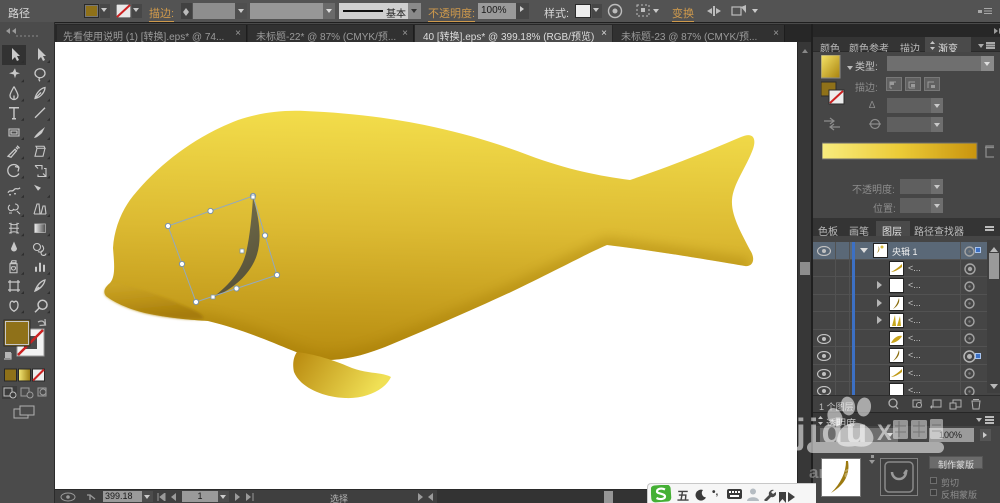 The width and height of the screenshot is (1000, 503). I want to click on svg-text: an.ba, so click(831, 472).